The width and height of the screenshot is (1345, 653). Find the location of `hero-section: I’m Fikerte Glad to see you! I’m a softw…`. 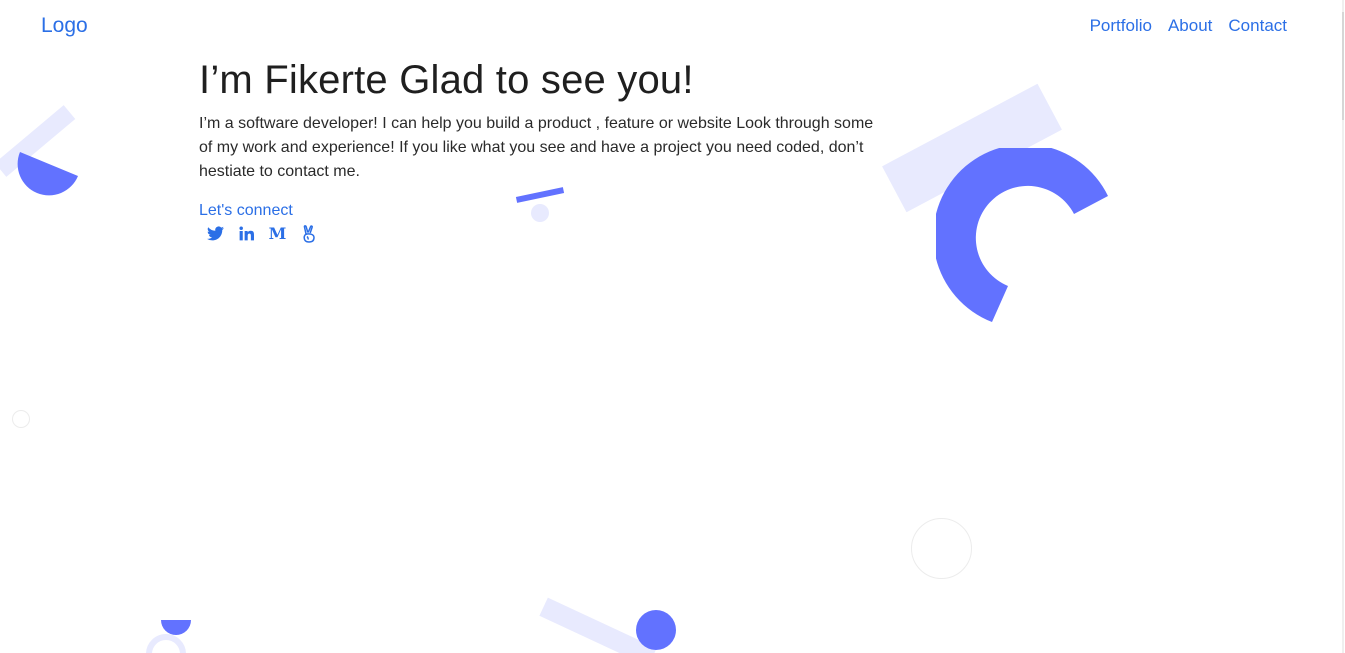

hero-section: I’m Fikerte Glad to see you! I’m a softw… is located at coordinates (549, 149).